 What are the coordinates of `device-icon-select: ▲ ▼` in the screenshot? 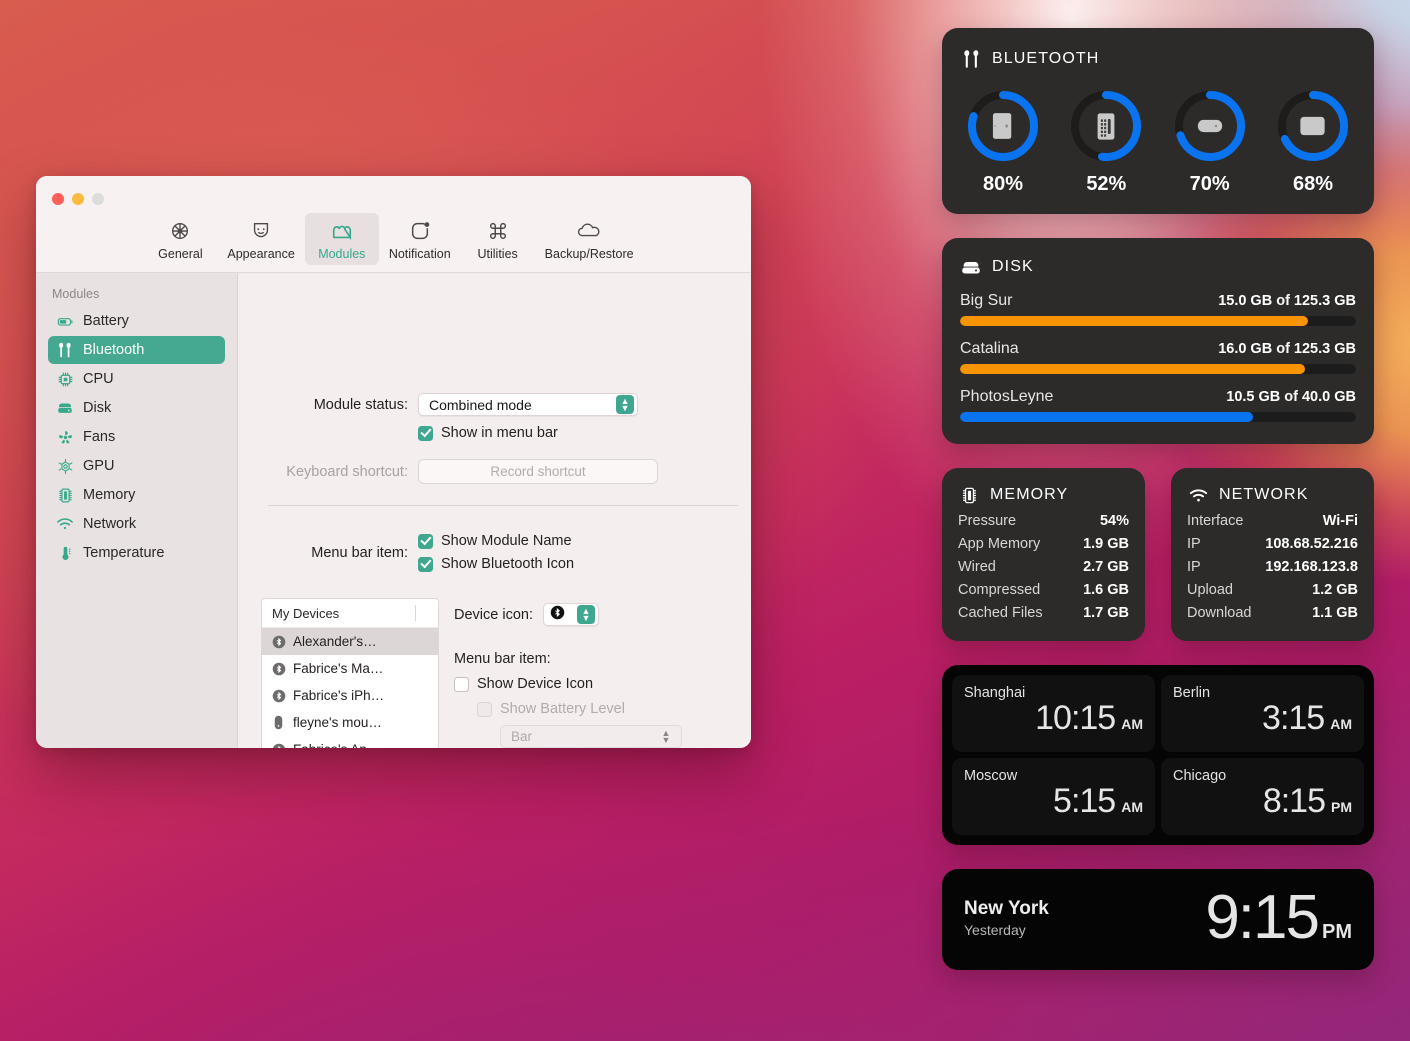 It's located at (570, 614).